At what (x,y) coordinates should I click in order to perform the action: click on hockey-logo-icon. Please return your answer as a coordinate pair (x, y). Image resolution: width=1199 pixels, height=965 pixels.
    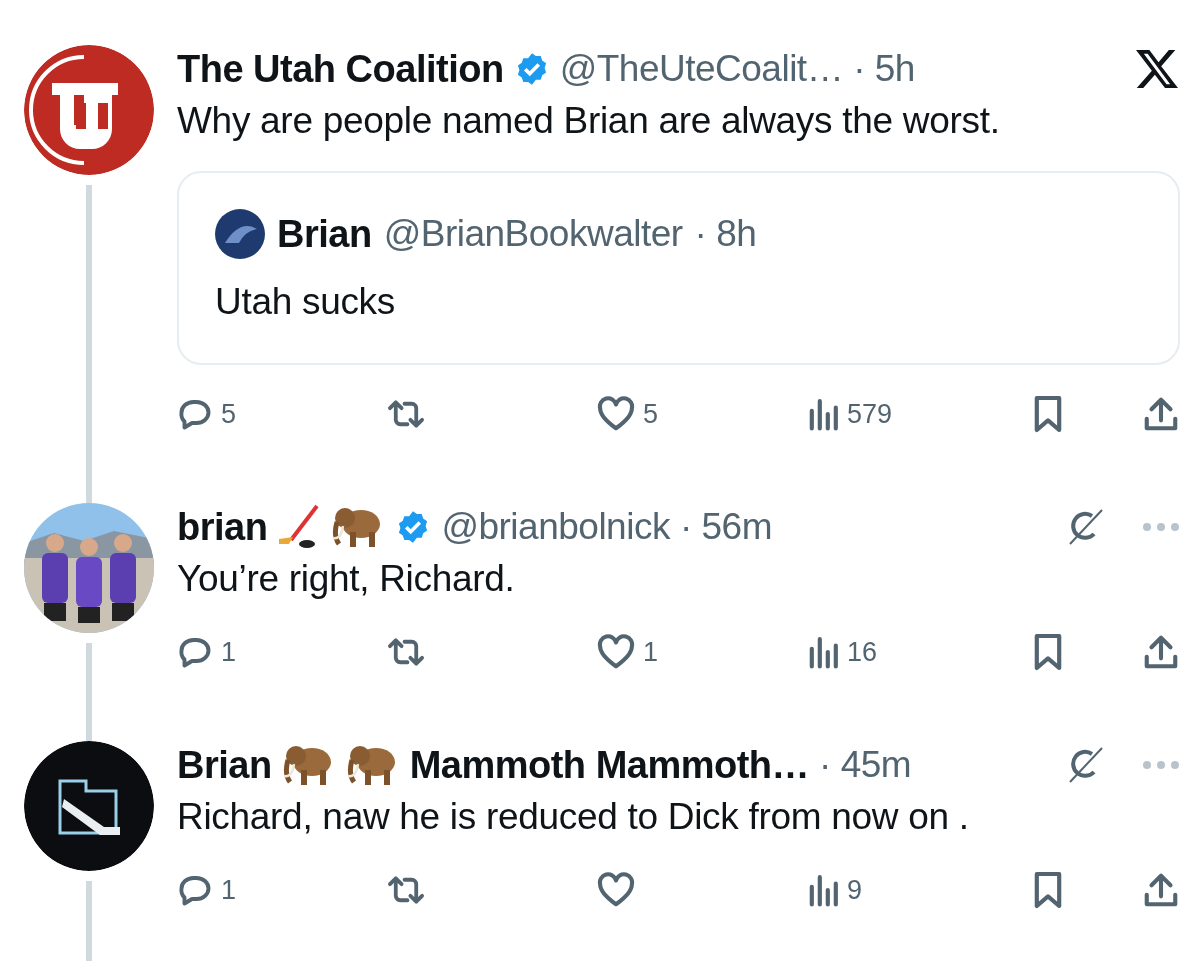
    Looking at the image, I should click on (88, 806).